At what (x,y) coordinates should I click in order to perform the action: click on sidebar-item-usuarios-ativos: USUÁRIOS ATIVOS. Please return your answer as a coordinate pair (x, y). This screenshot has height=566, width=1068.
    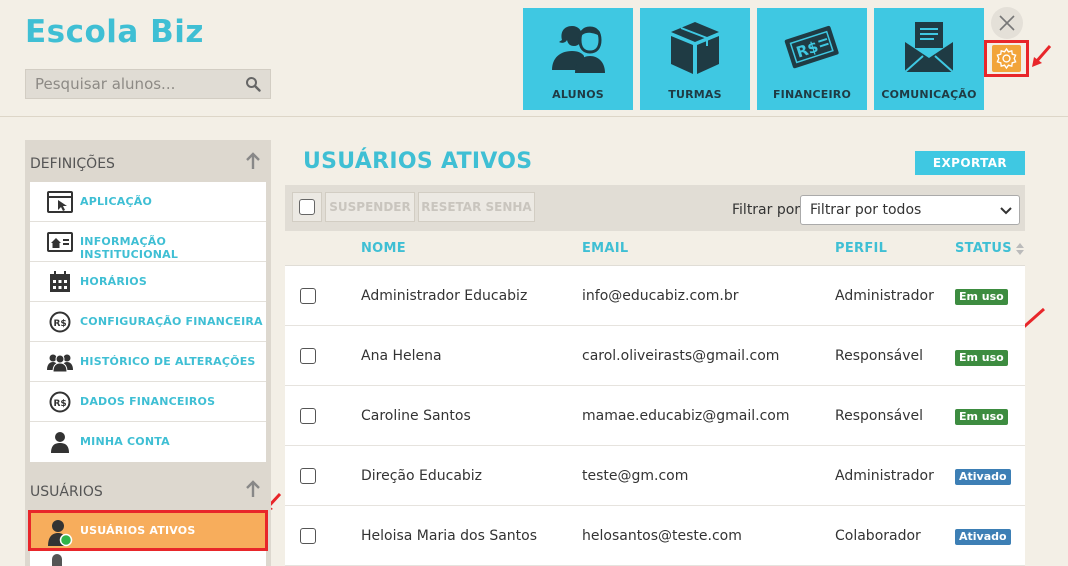
    Looking at the image, I should click on (148, 530).